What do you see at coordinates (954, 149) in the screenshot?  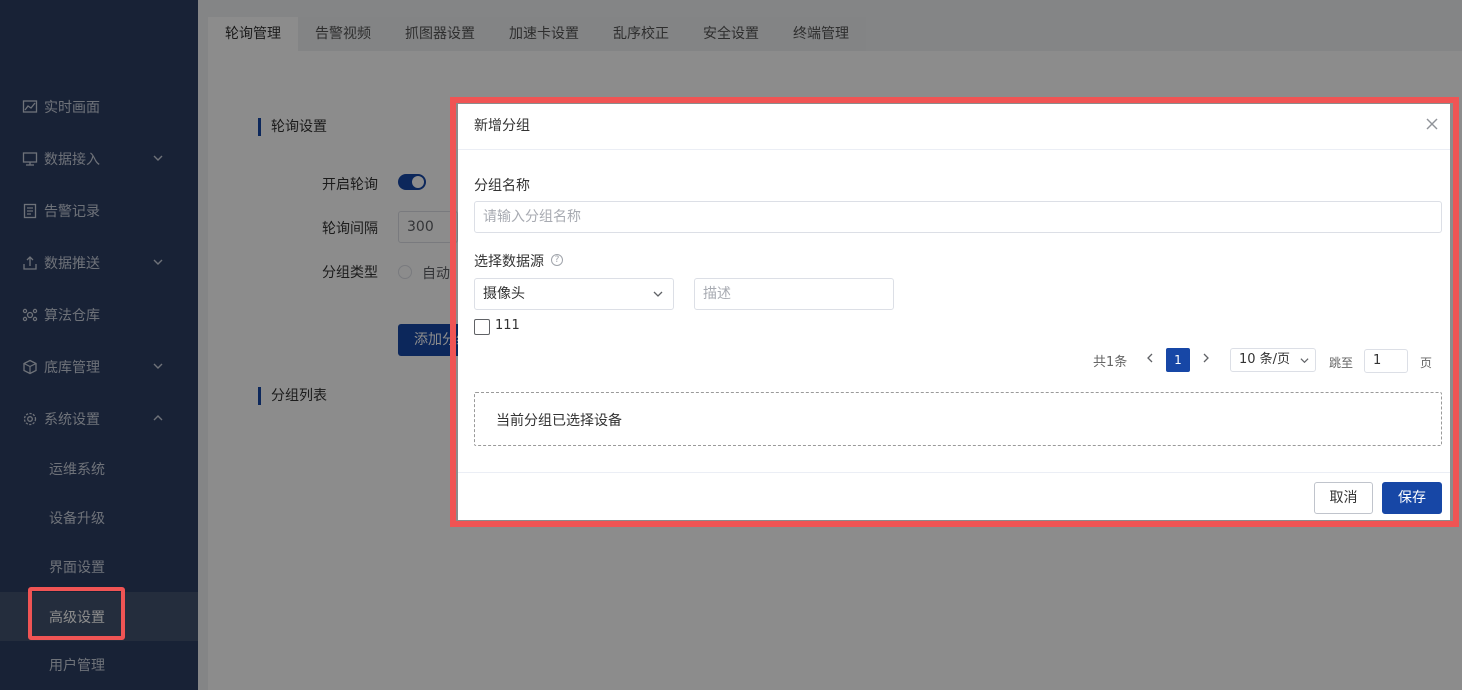 I see `dialog-header-divider` at bounding box center [954, 149].